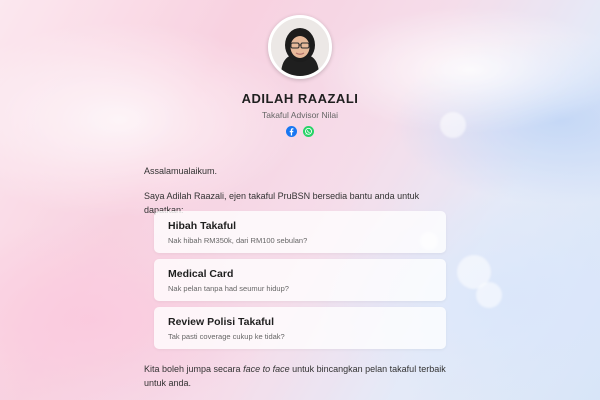 The image size is (600, 400). I want to click on profile-name: ADILAH RAAZALI, so click(300, 98).